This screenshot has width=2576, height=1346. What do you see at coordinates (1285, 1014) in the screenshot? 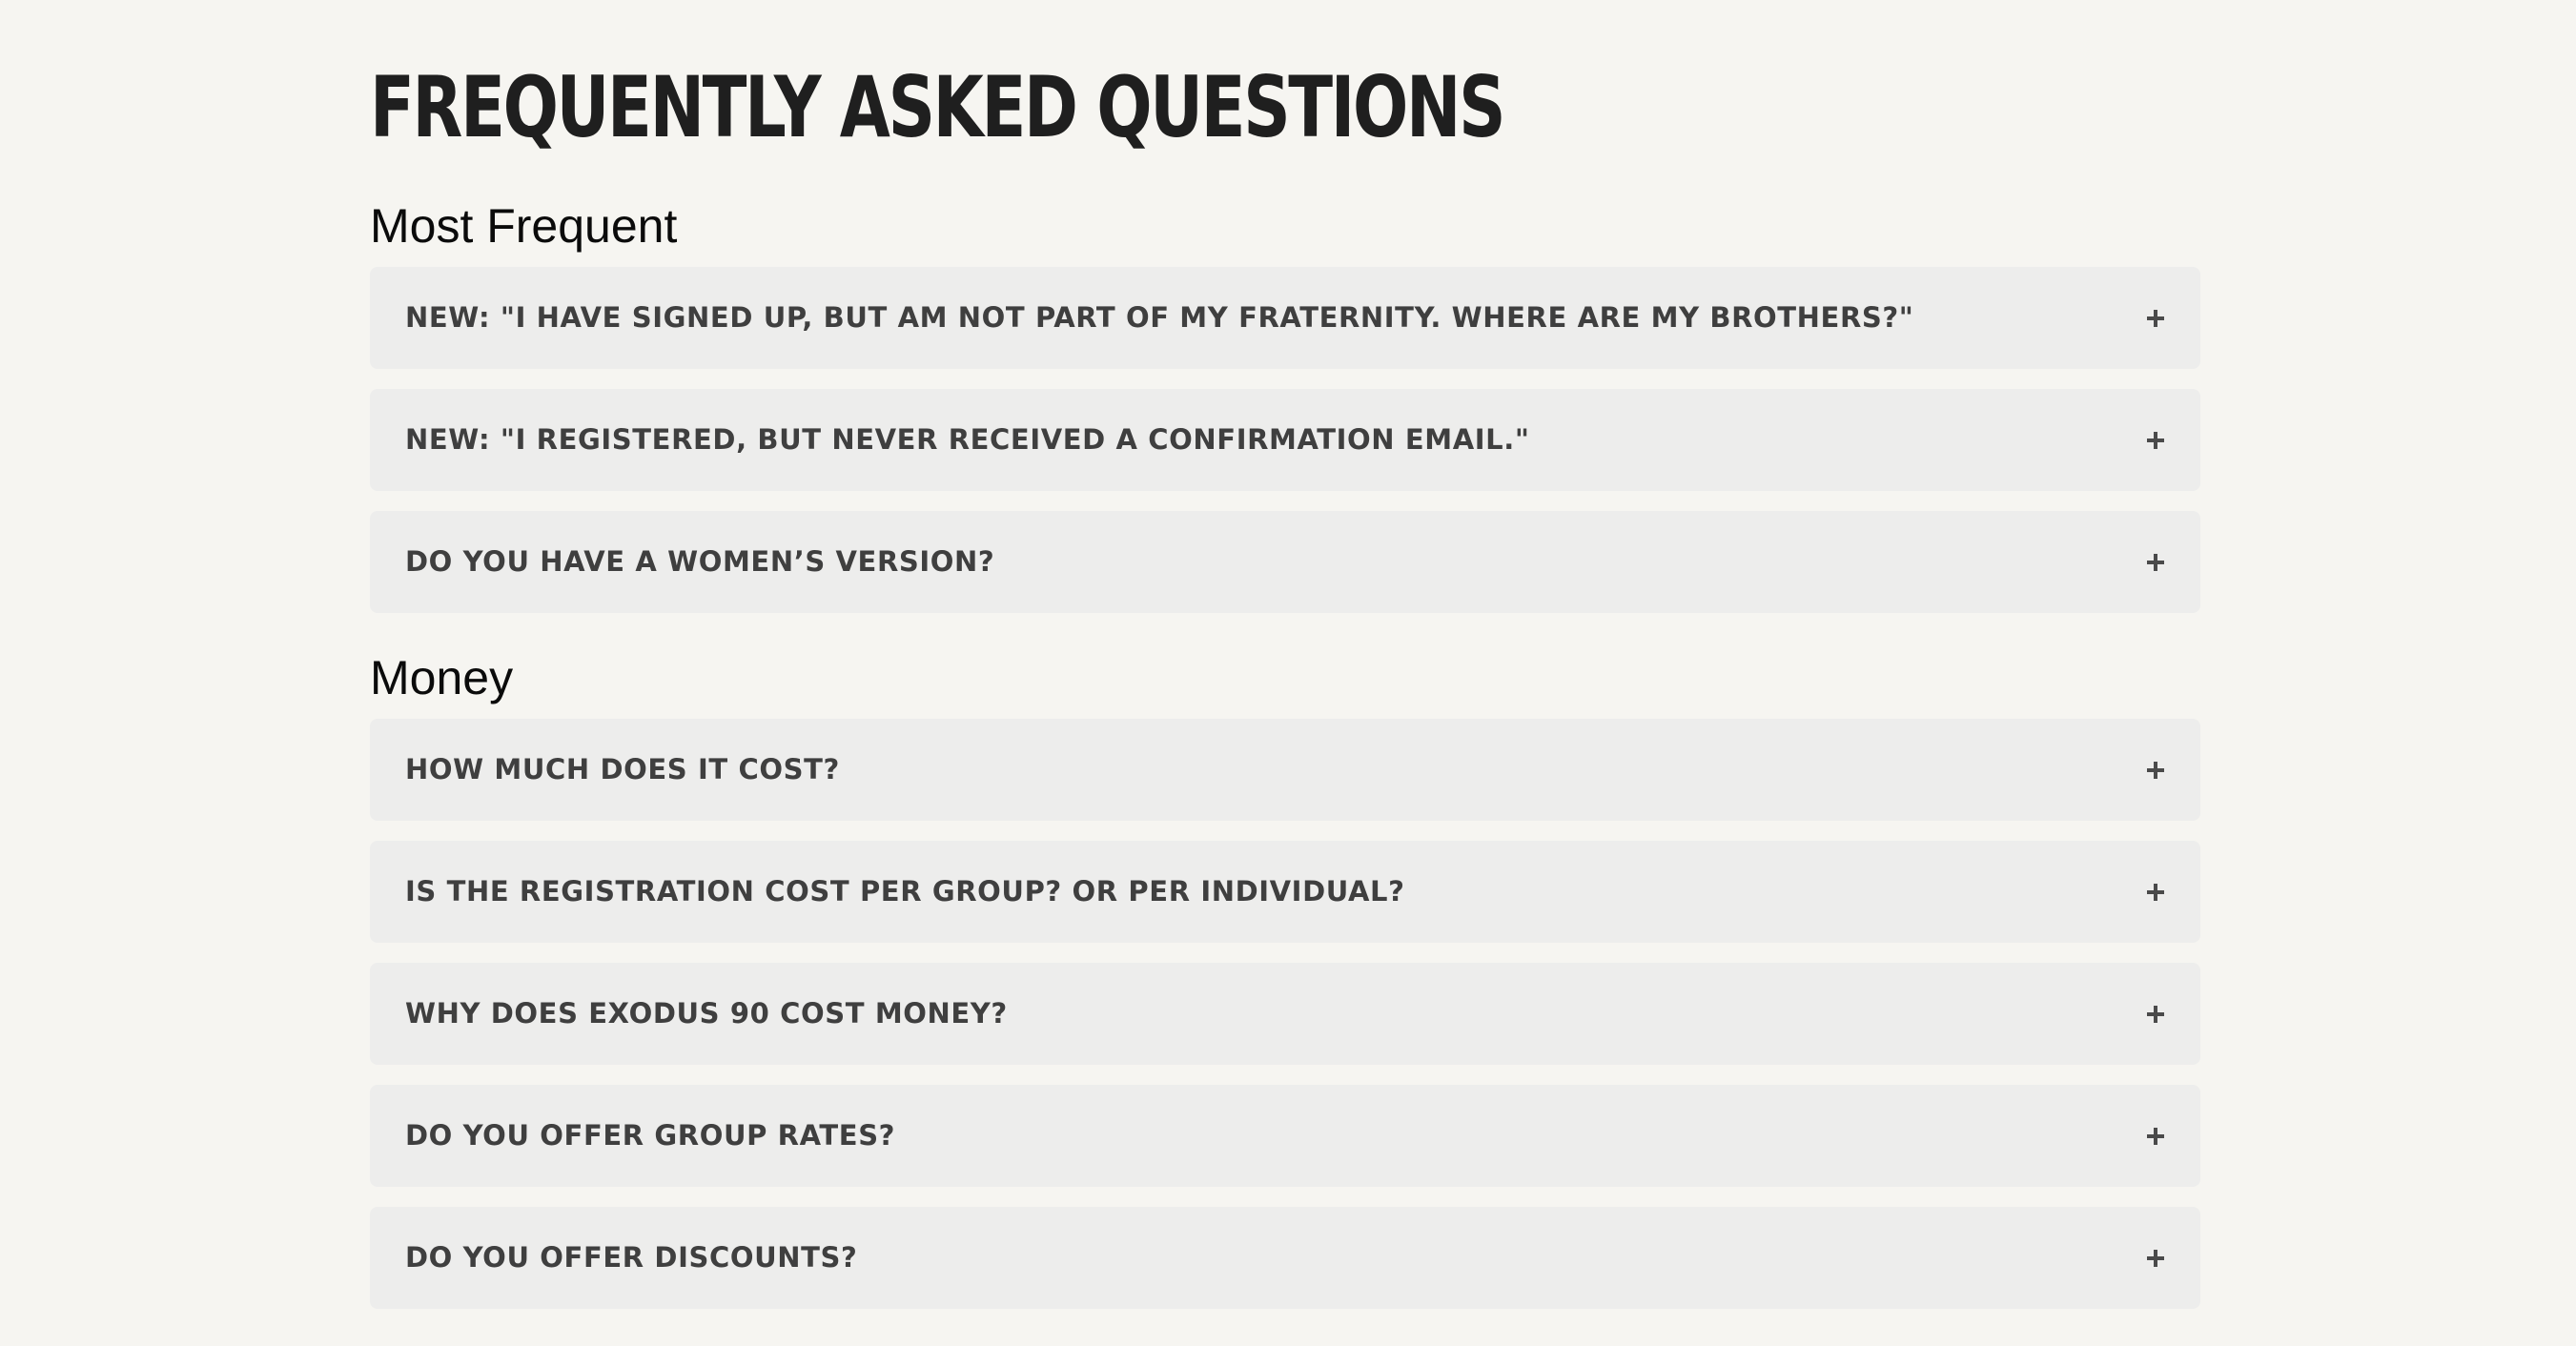
I see `faq-item: WHY DOES EXODUS 90 COST MONEY?` at bounding box center [1285, 1014].